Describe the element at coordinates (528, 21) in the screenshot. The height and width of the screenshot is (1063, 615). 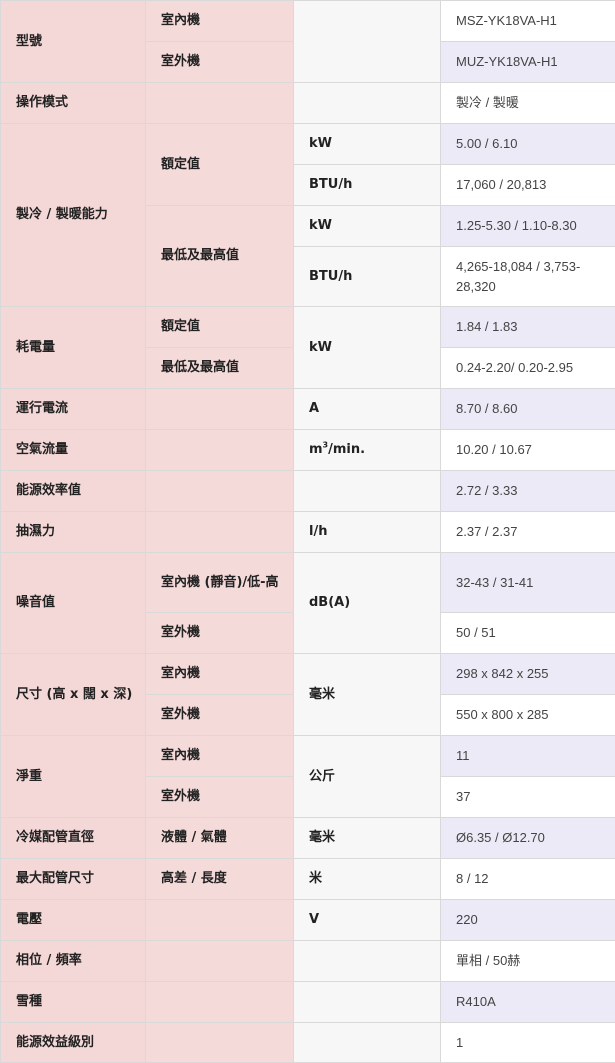
I see `value-cell: MSZ-YK18VA-H1` at that location.